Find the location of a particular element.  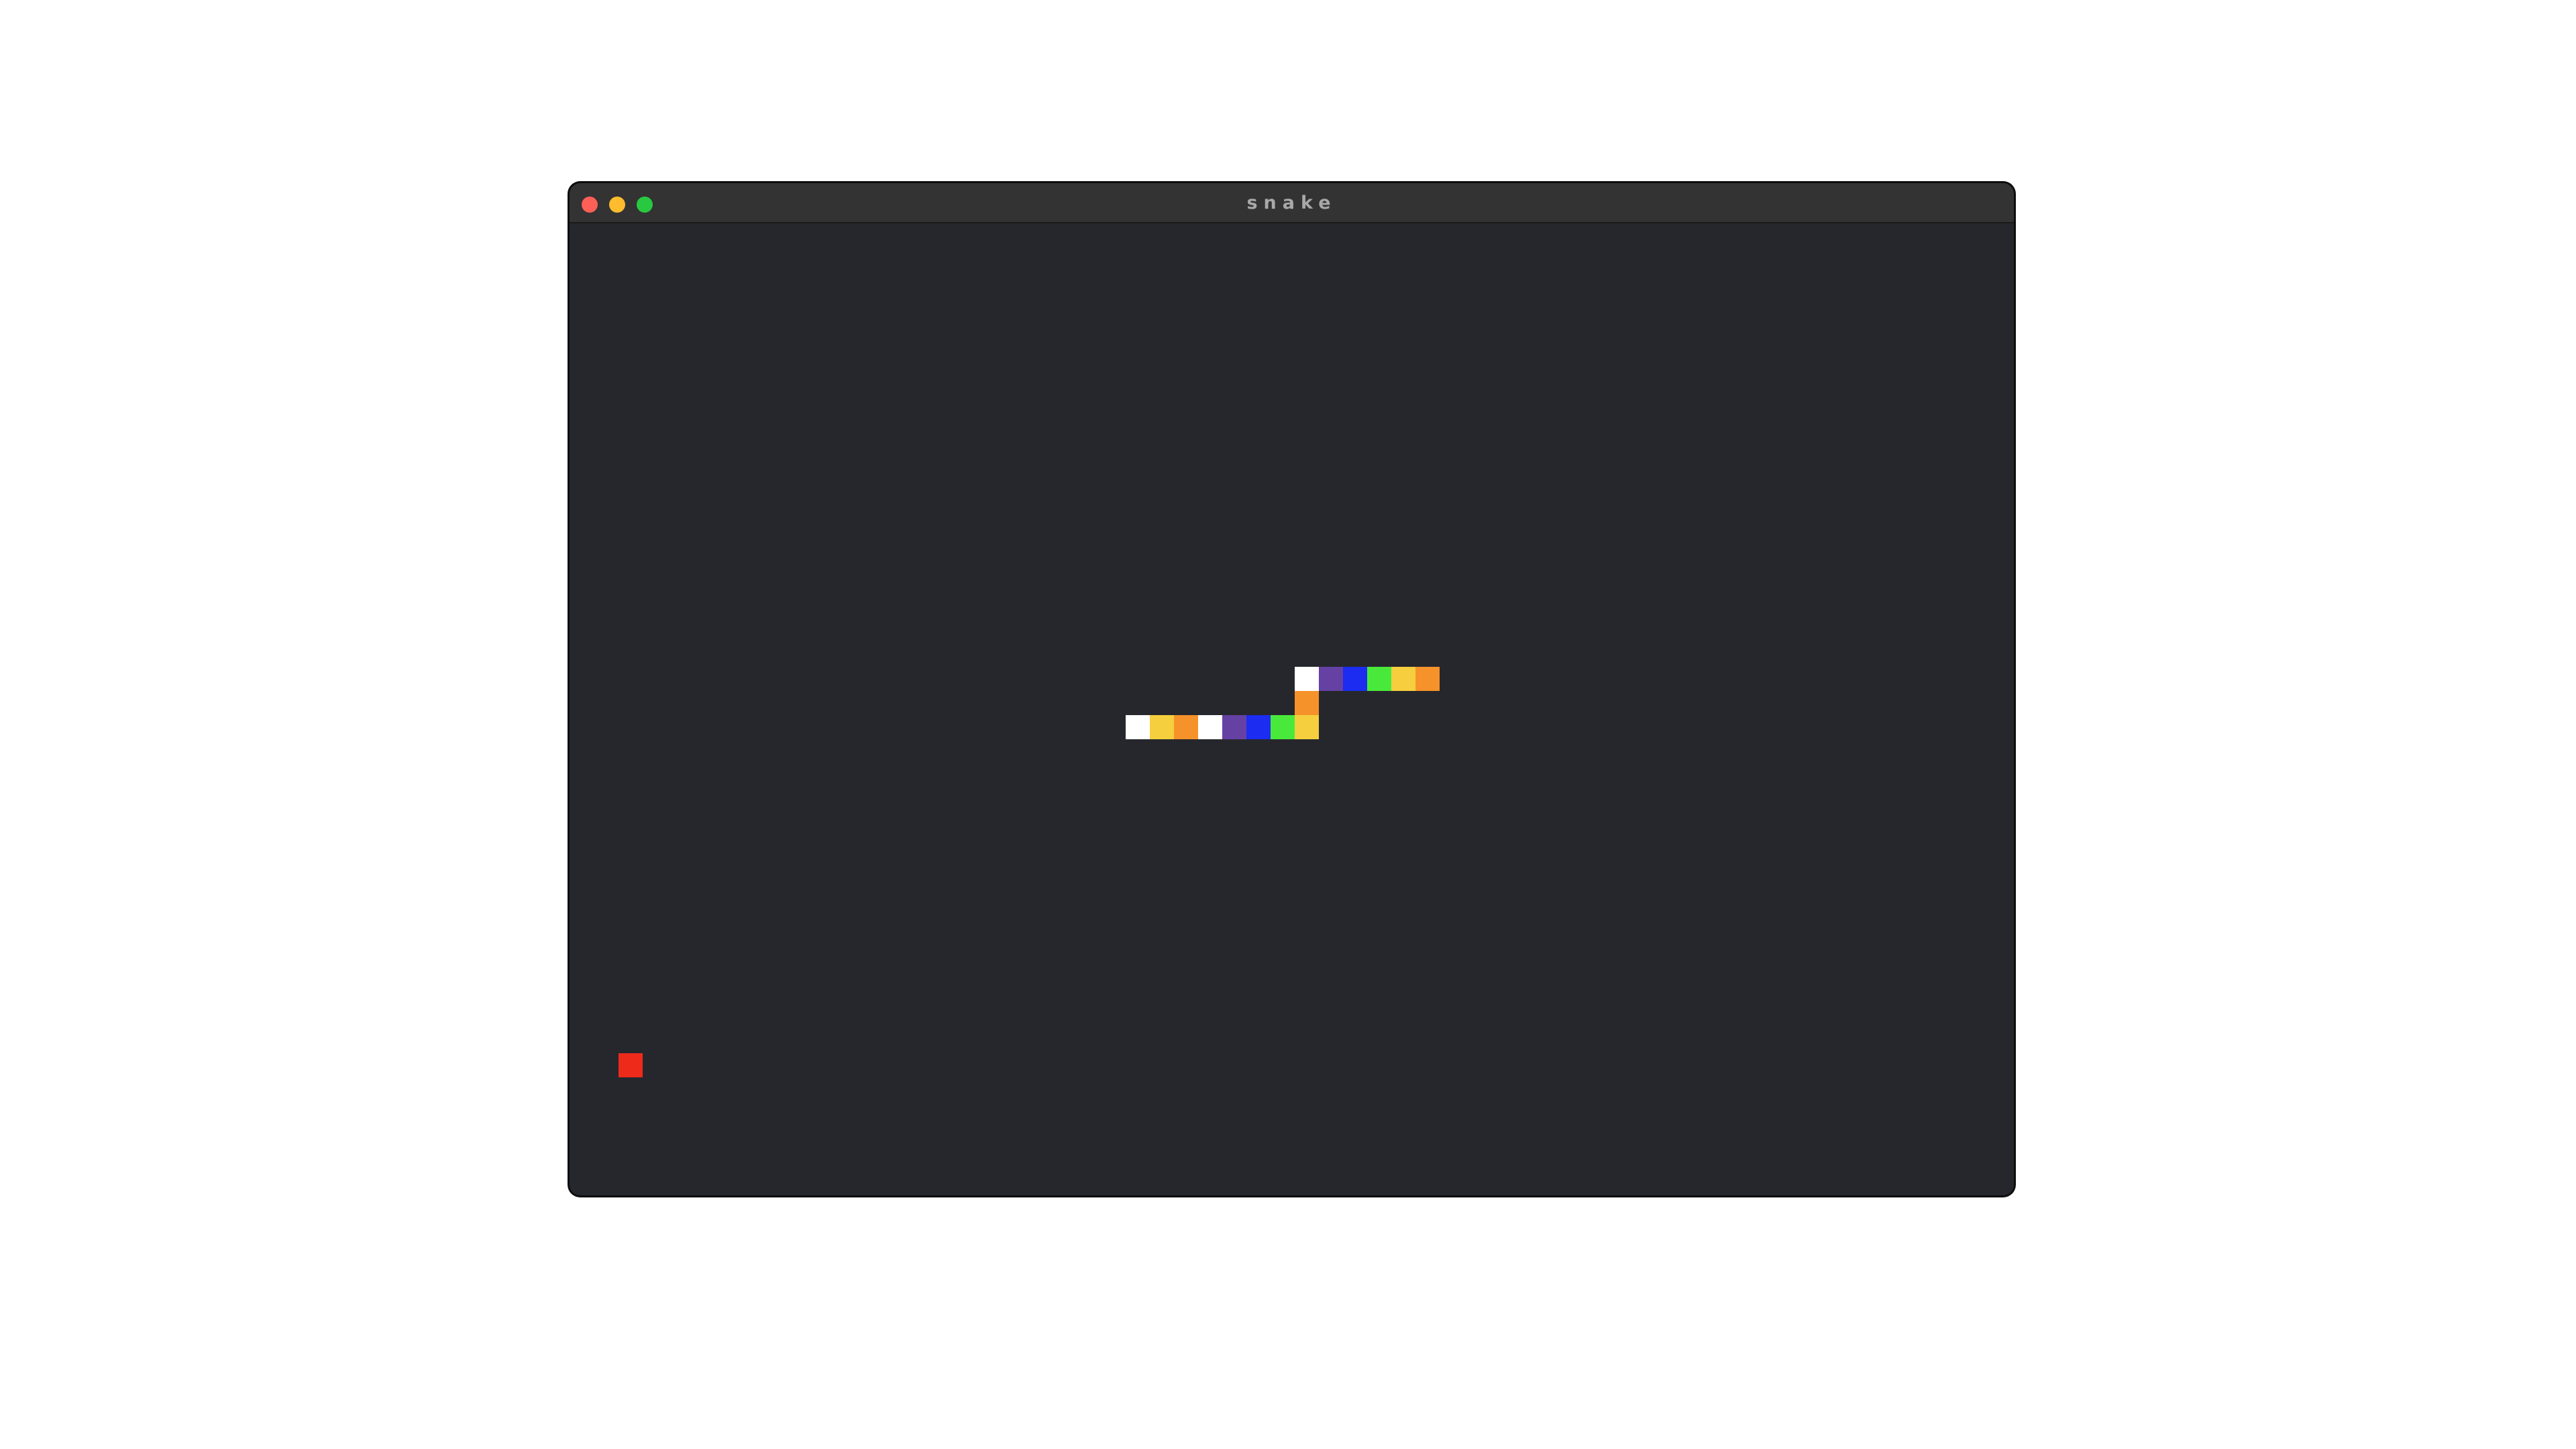

snake-head is located at coordinates (1427, 679).